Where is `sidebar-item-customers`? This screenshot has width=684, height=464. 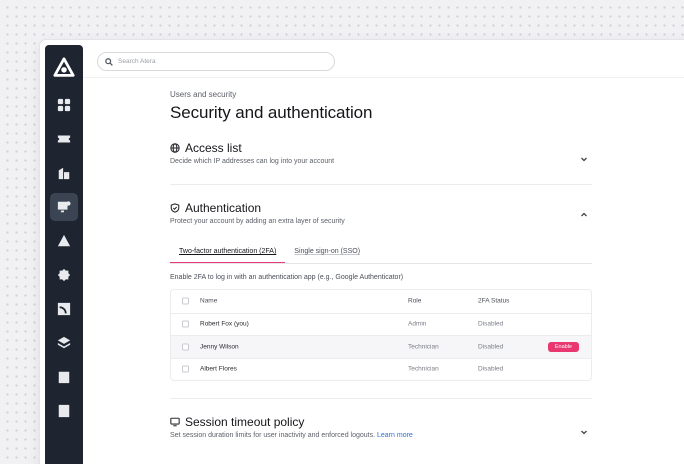
sidebar-item-customers is located at coordinates (64, 173).